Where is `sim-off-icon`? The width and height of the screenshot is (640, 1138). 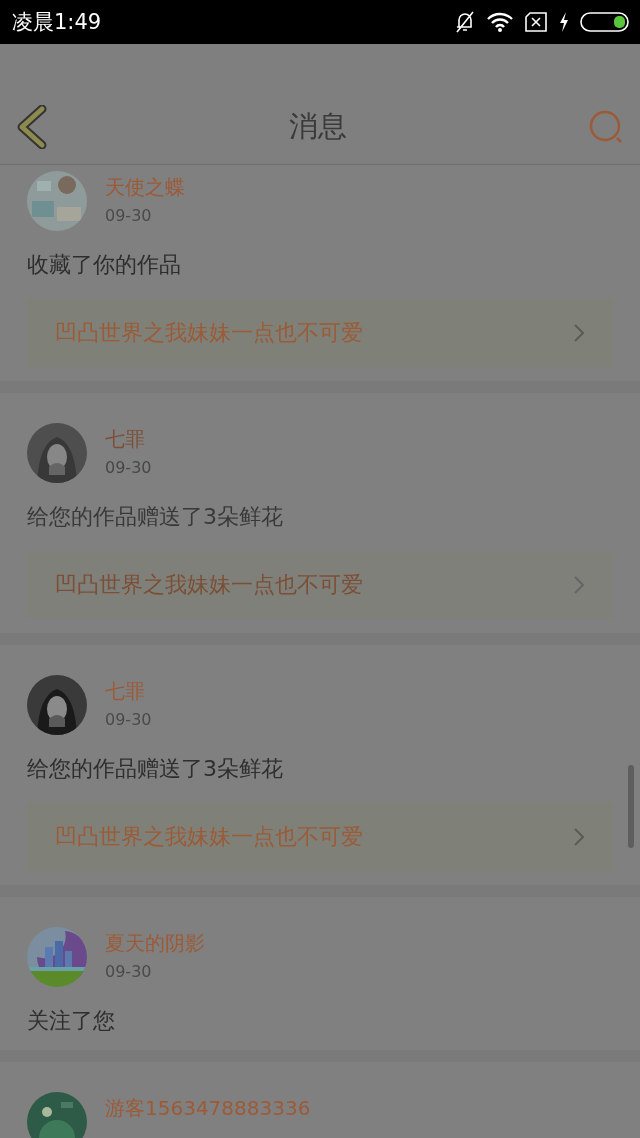
sim-off-icon is located at coordinates (536, 22).